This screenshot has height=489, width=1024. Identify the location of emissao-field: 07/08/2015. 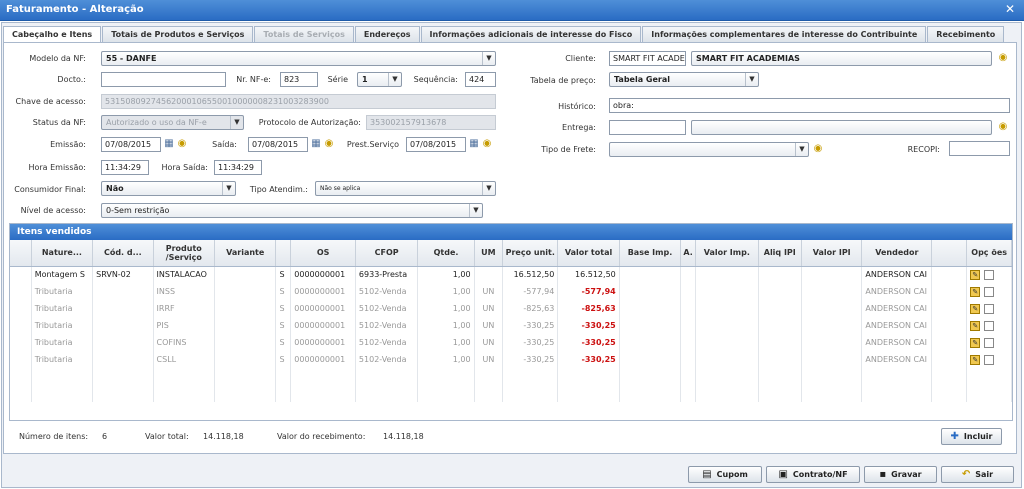
(131, 144).